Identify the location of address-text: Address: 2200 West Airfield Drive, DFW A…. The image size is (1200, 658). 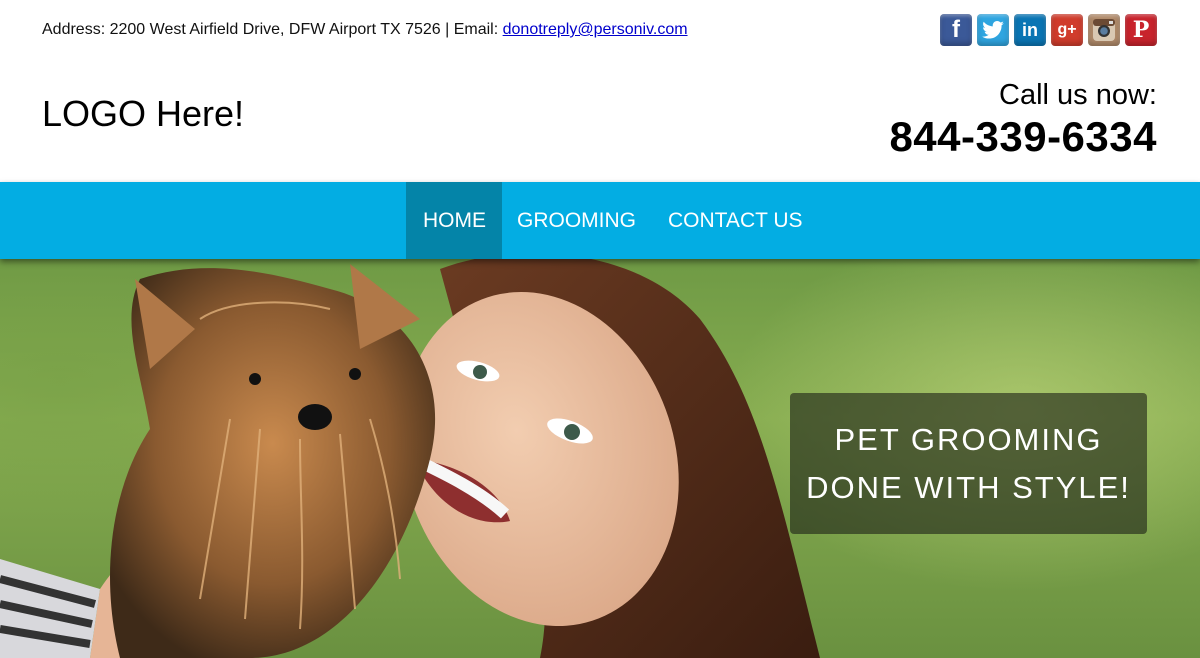
(272, 29).